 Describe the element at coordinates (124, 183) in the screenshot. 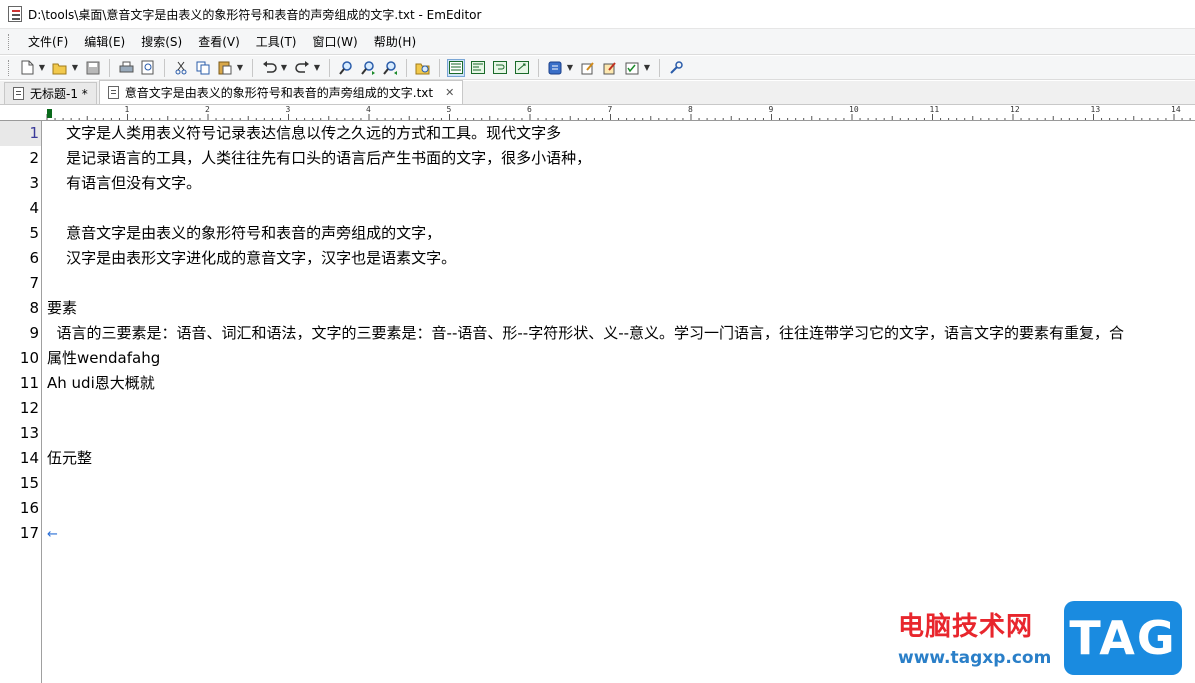

I see `text-line: 有语言但没有文字。` at that location.